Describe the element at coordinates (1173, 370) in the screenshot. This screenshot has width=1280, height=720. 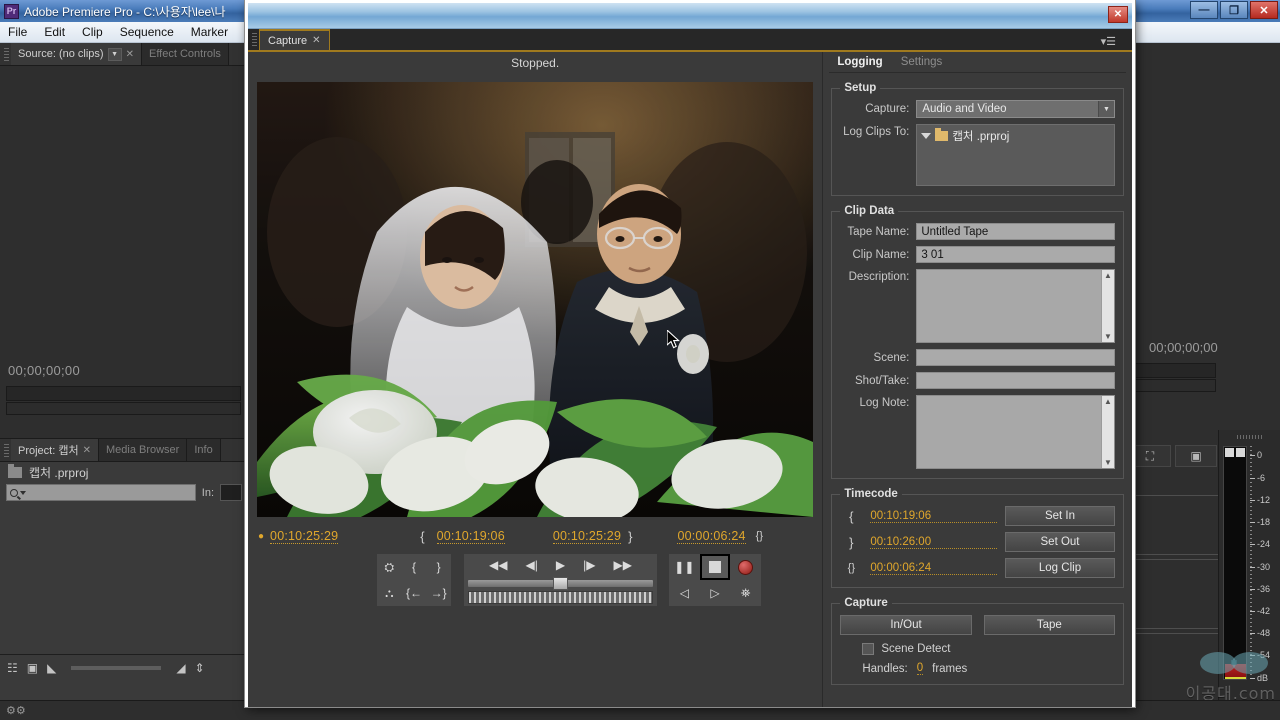
I see `program-timeline-ruler` at that location.